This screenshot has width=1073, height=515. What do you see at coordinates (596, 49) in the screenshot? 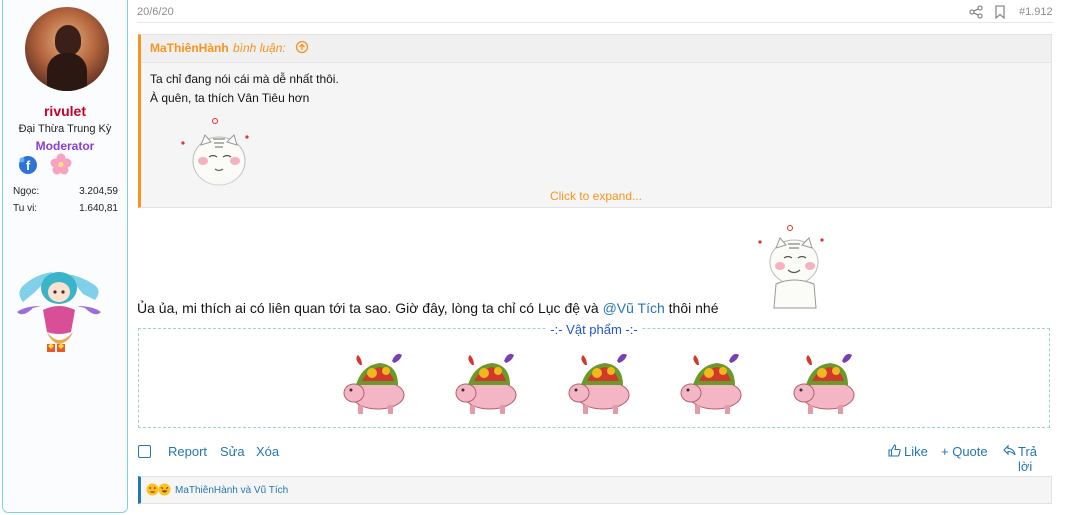
I see `quote-header: MaThiênHành bình luận:` at bounding box center [596, 49].